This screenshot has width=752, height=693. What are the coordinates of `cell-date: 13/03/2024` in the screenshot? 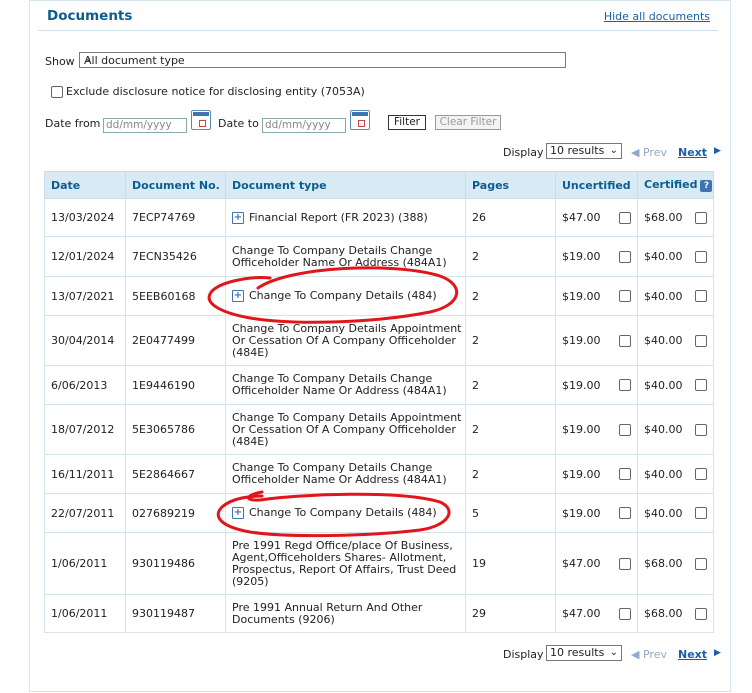 It's located at (85, 217).